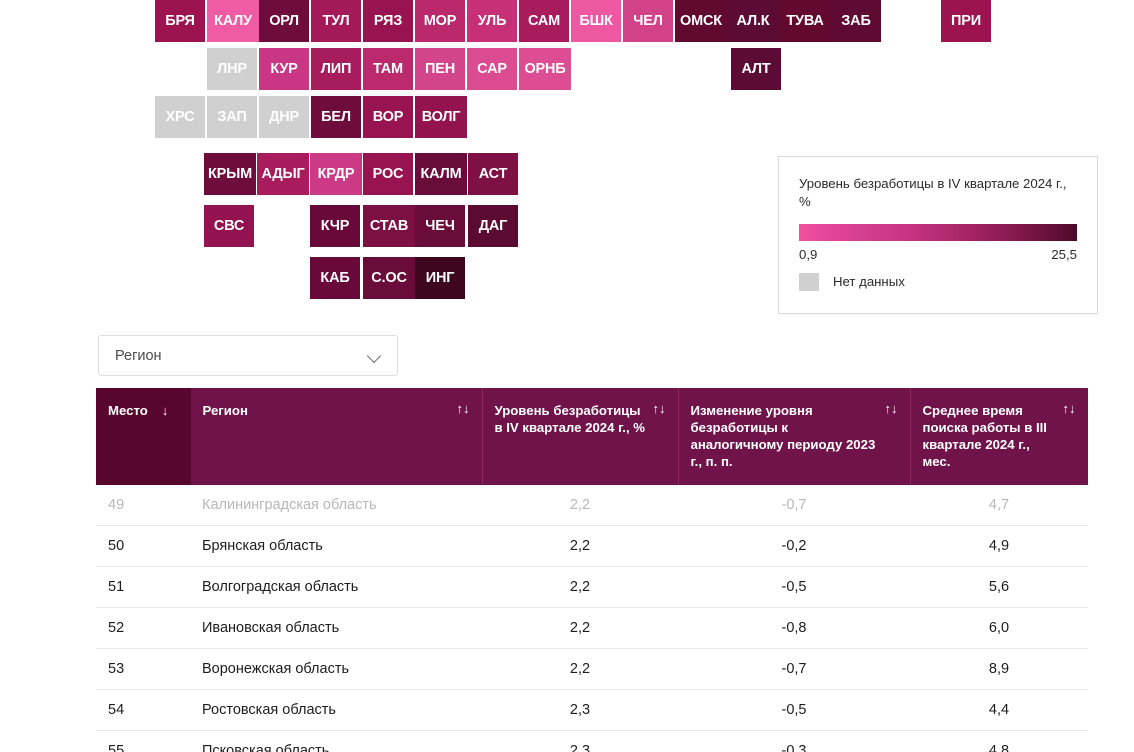  What do you see at coordinates (440, 21) in the screenshot?
I see `map-tile: МОР` at bounding box center [440, 21].